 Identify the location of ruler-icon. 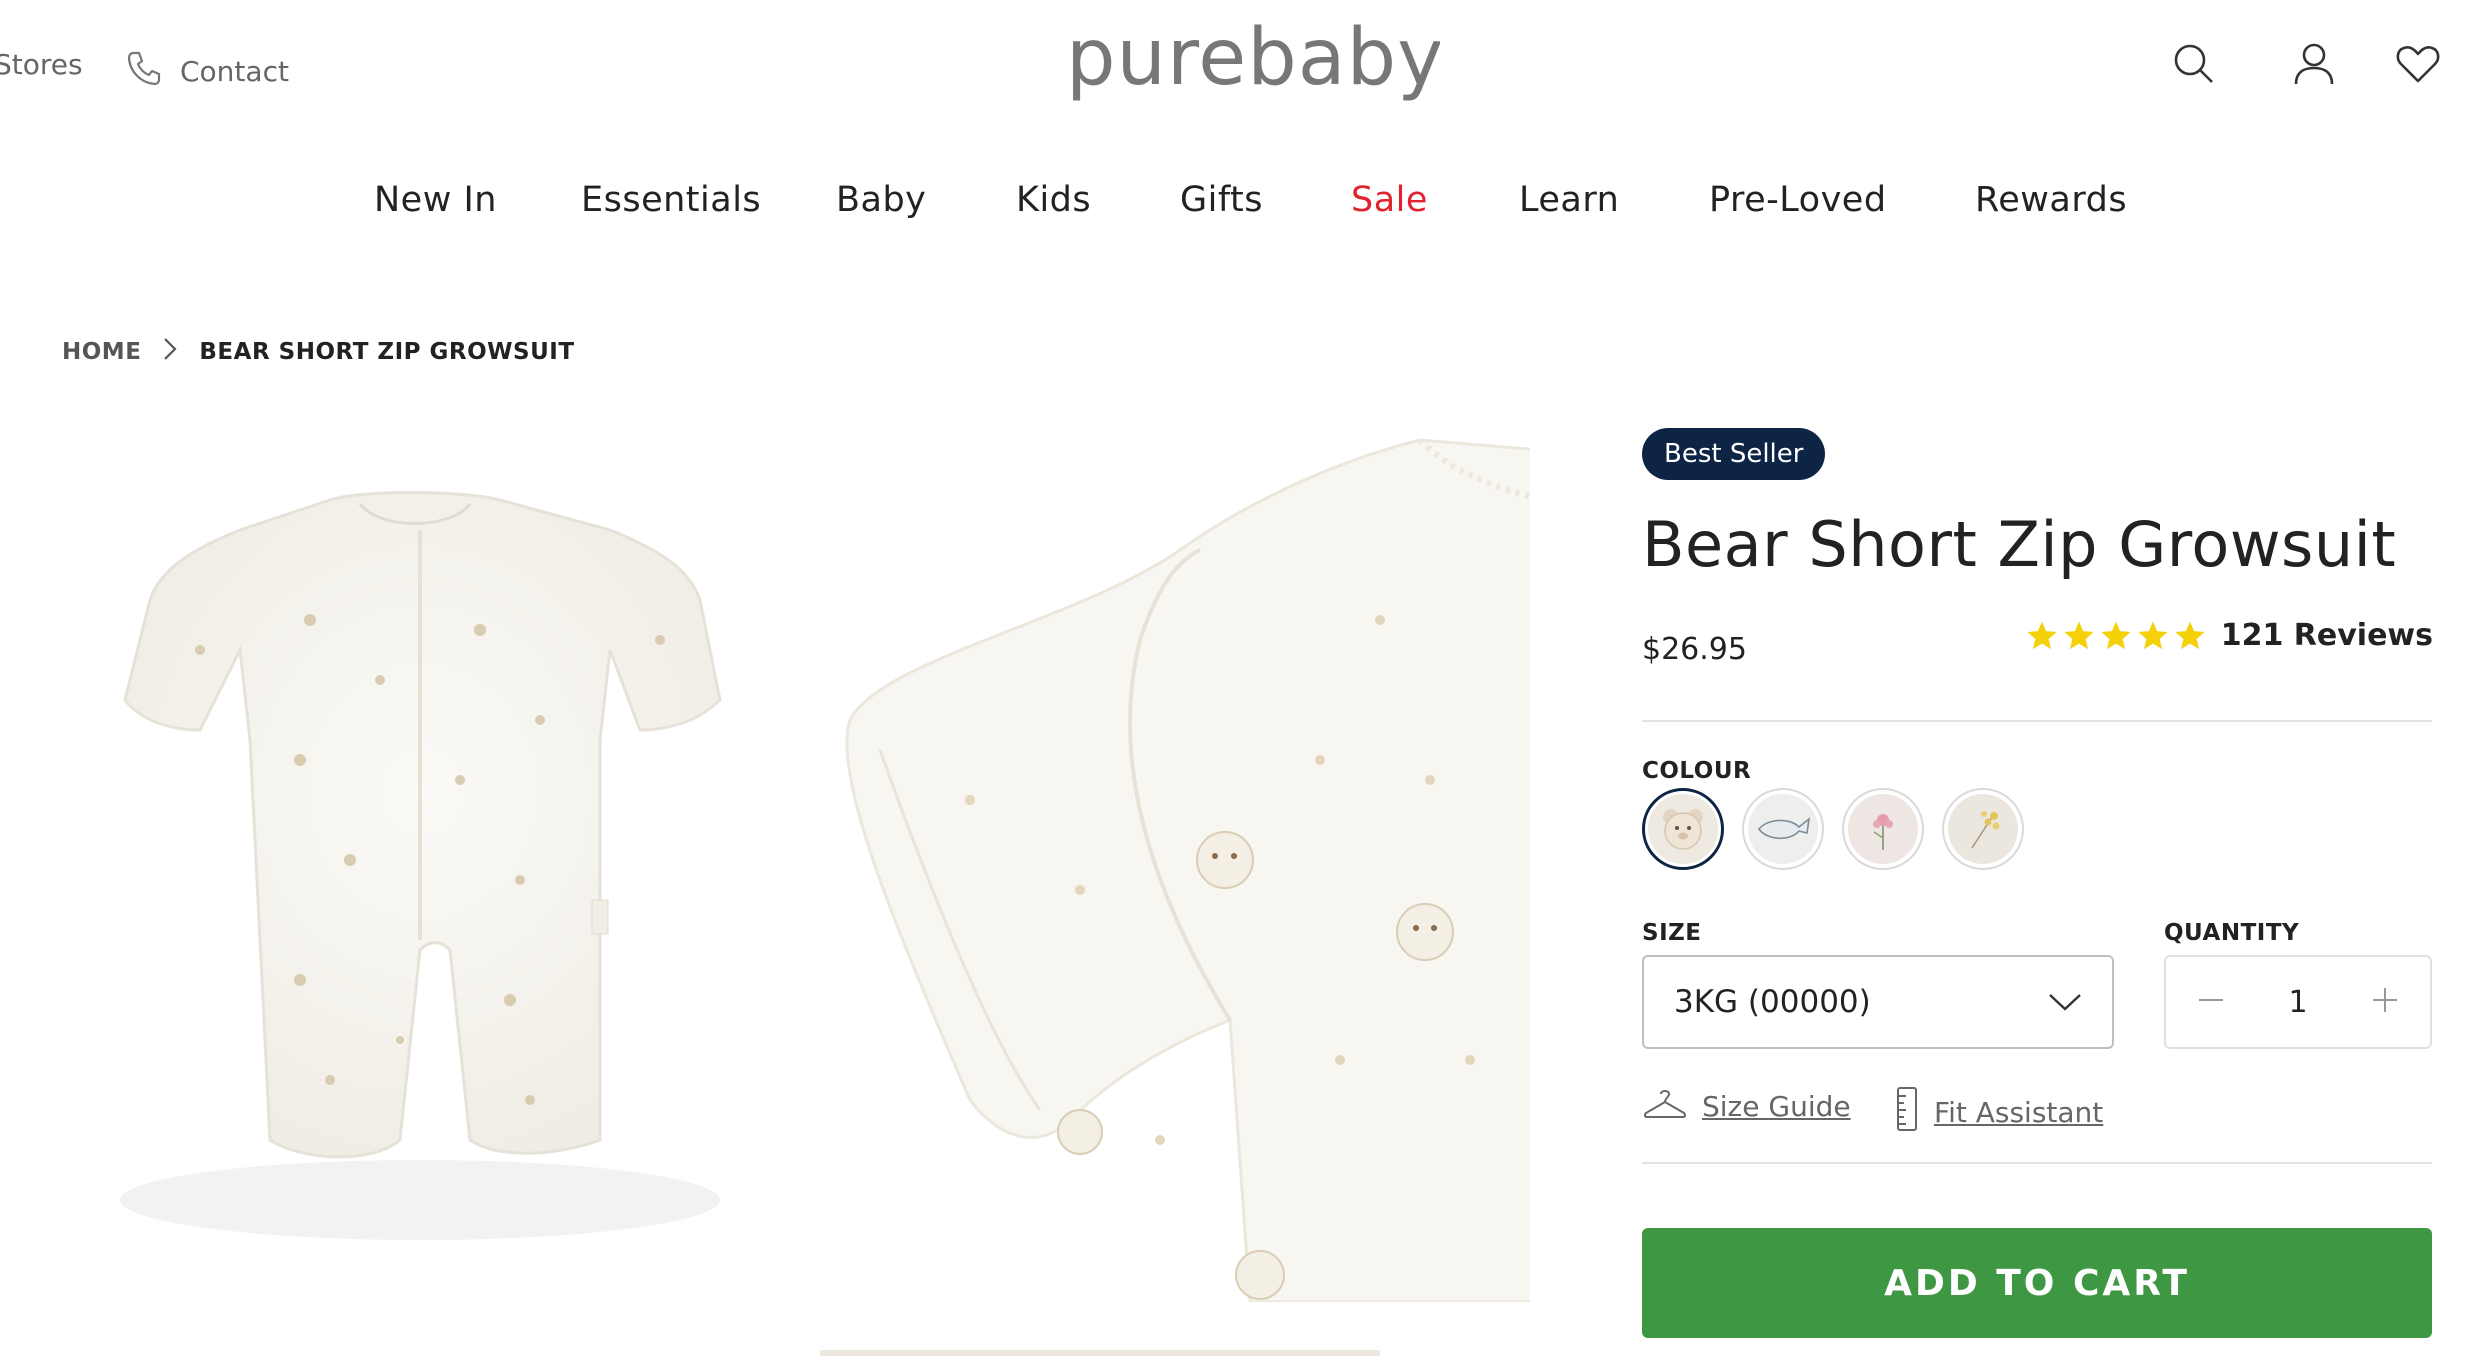
(1907, 1112).